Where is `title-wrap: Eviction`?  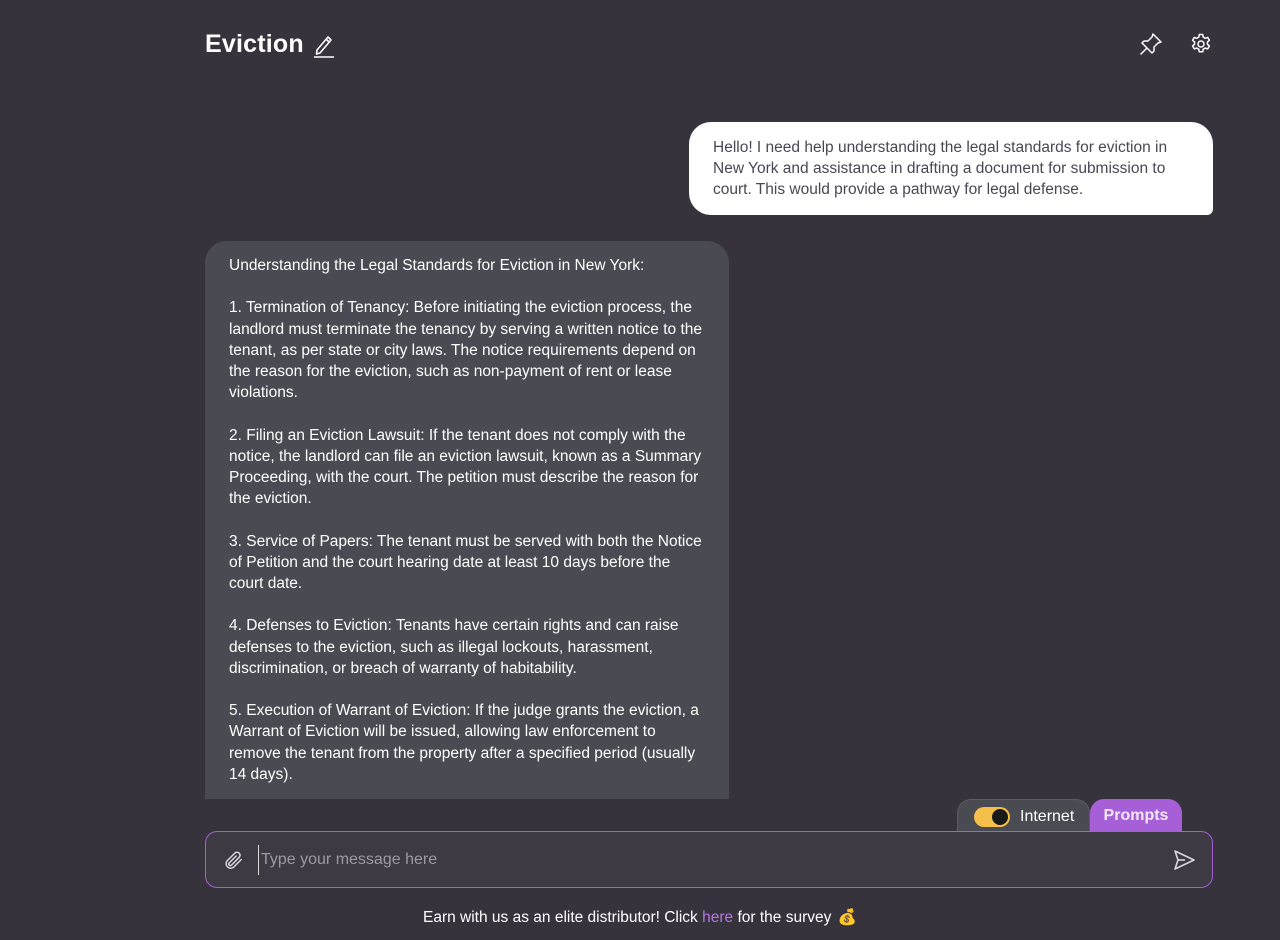
title-wrap: Eviction is located at coordinates (270, 44).